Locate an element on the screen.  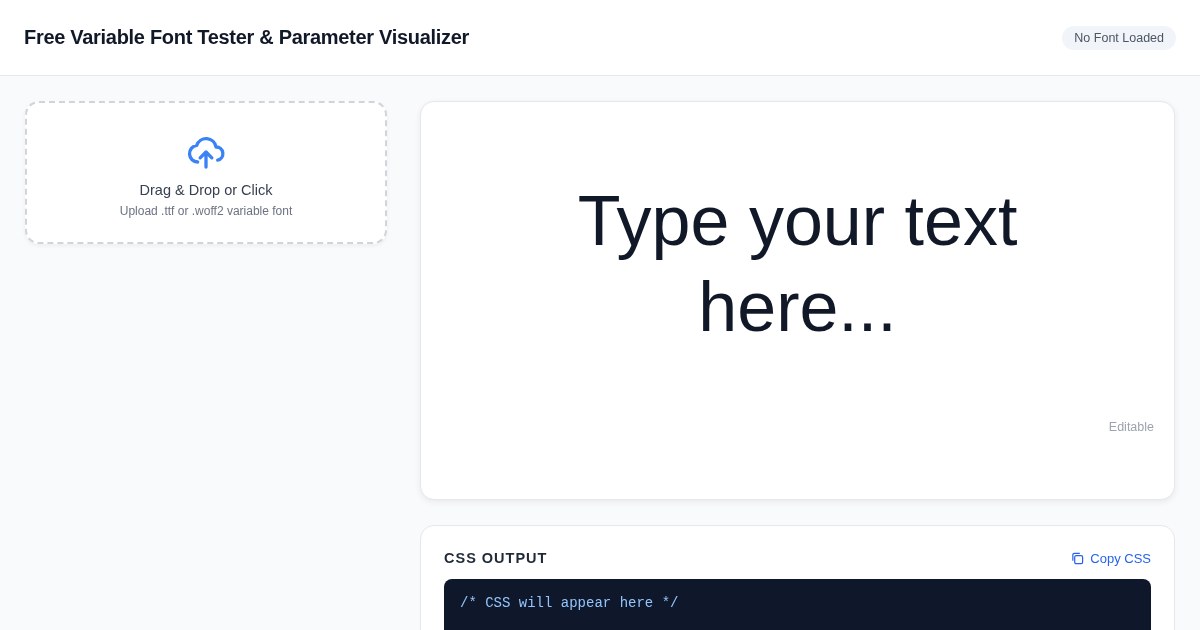
copy-css-button: Copy CSS is located at coordinates (1111, 558).